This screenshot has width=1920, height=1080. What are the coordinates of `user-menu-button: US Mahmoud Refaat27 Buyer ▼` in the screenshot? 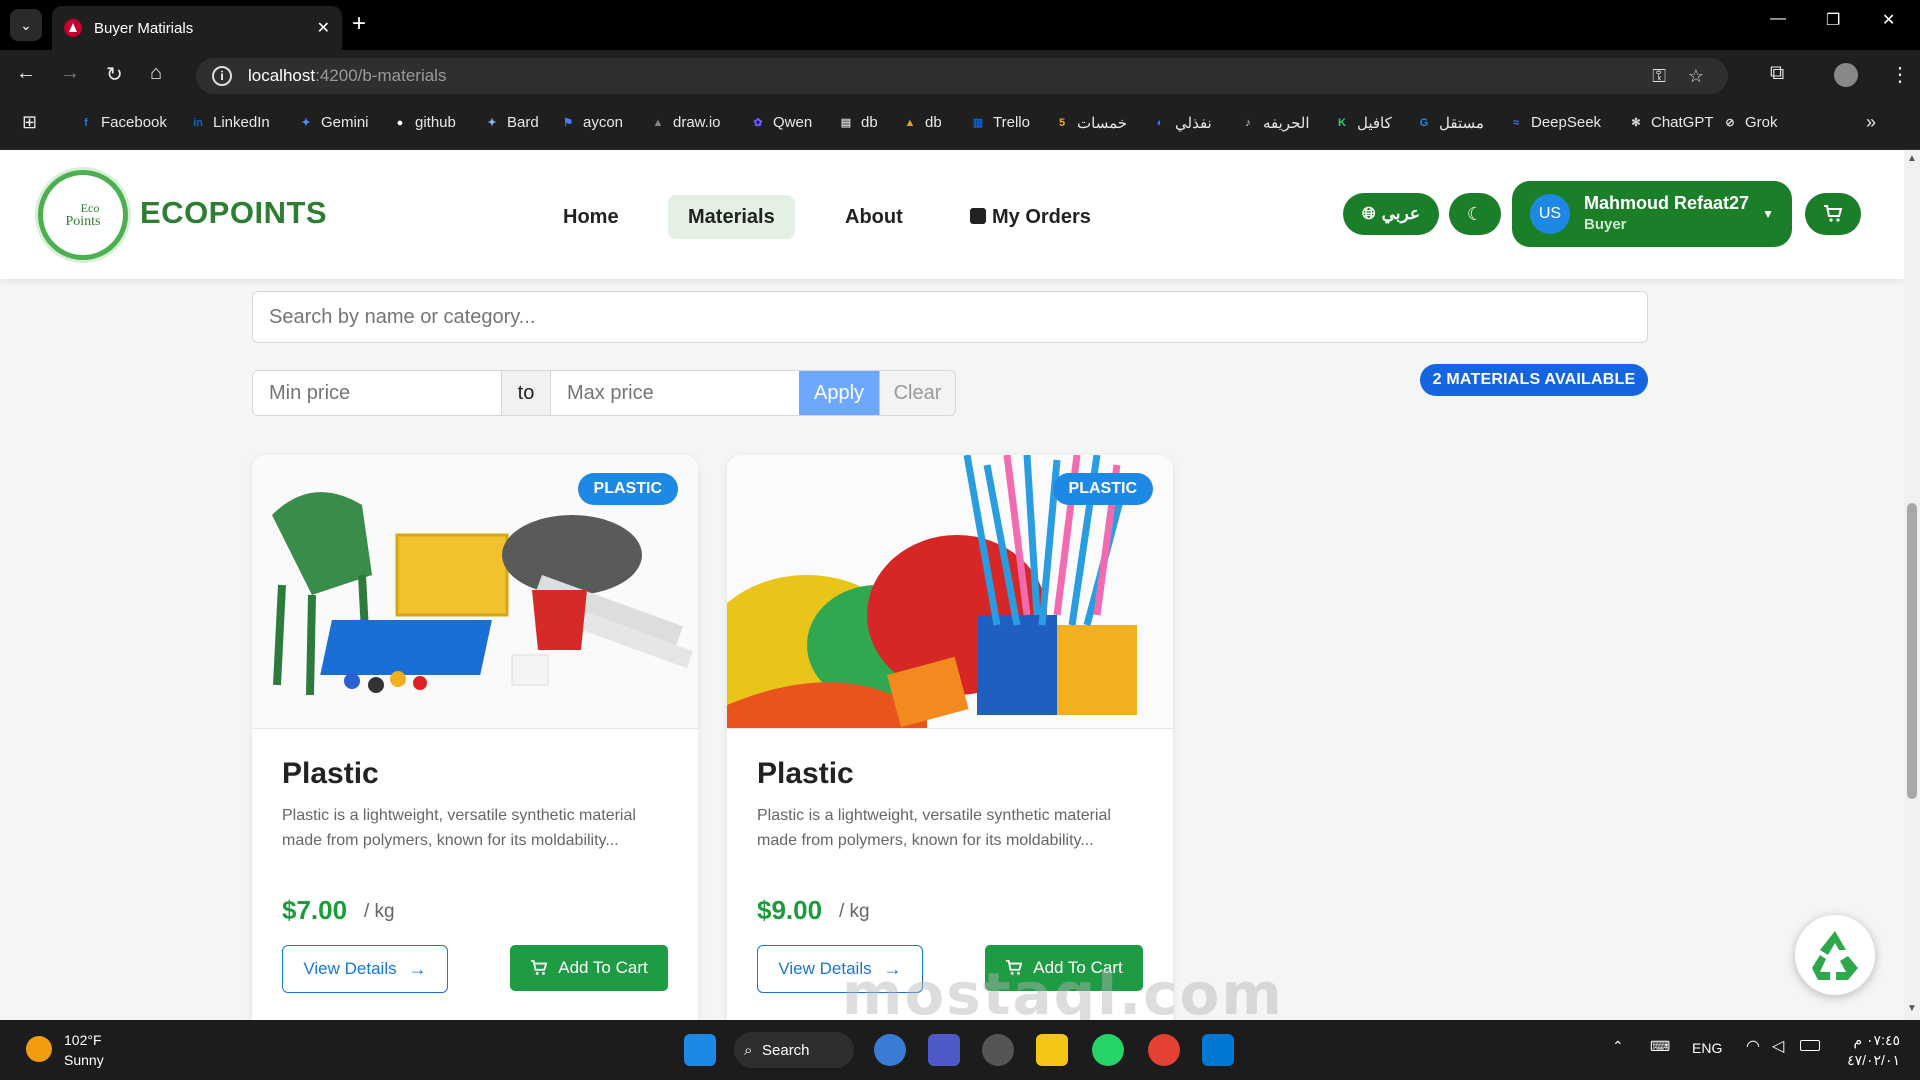 It's located at (1652, 214).